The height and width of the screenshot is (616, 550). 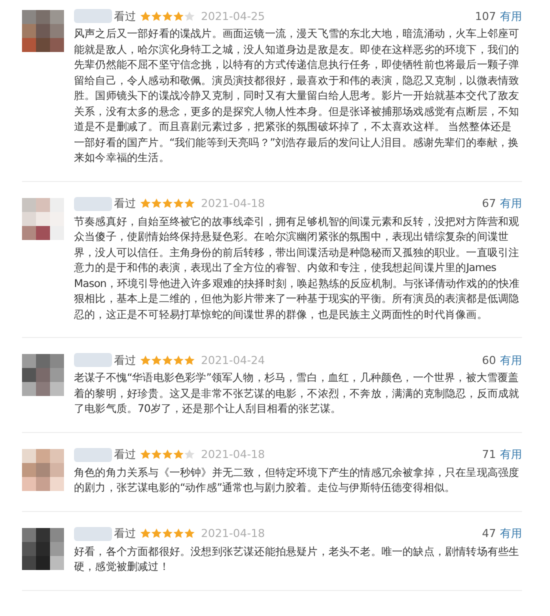 I want to click on review-text: 老谋子不愧“华语电影色彩学”领军人物，杉马，雪白，血红，几种颜色，一个世界，被大雪覆盖着的黎明，好珍贵。这又是非常不张艺谋的电影，不浓烈，不奔放，满满的克制隐忍，反而成就了电影气质。70岁了，还是那个让人刮目相看的张艺谋。, so click(x=297, y=394).